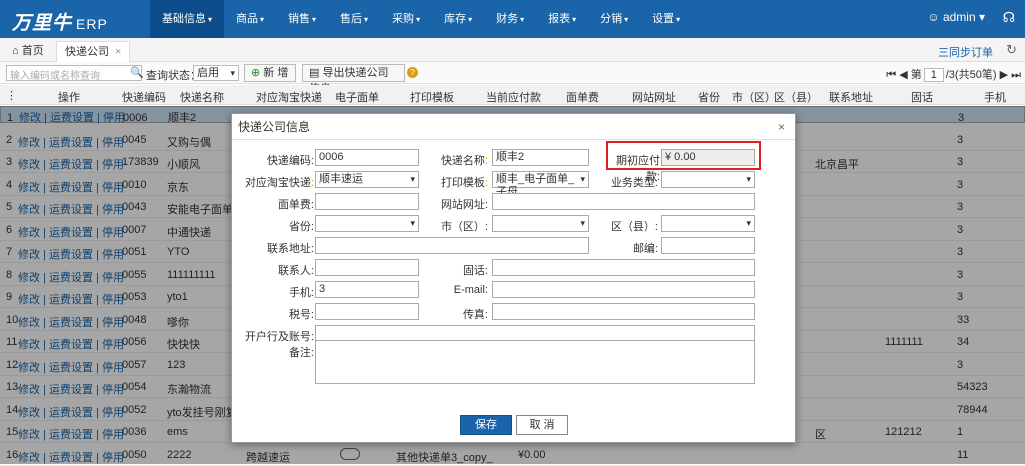 This screenshot has height=466, width=1025. I want to click on page-input: 1, so click(933, 75).